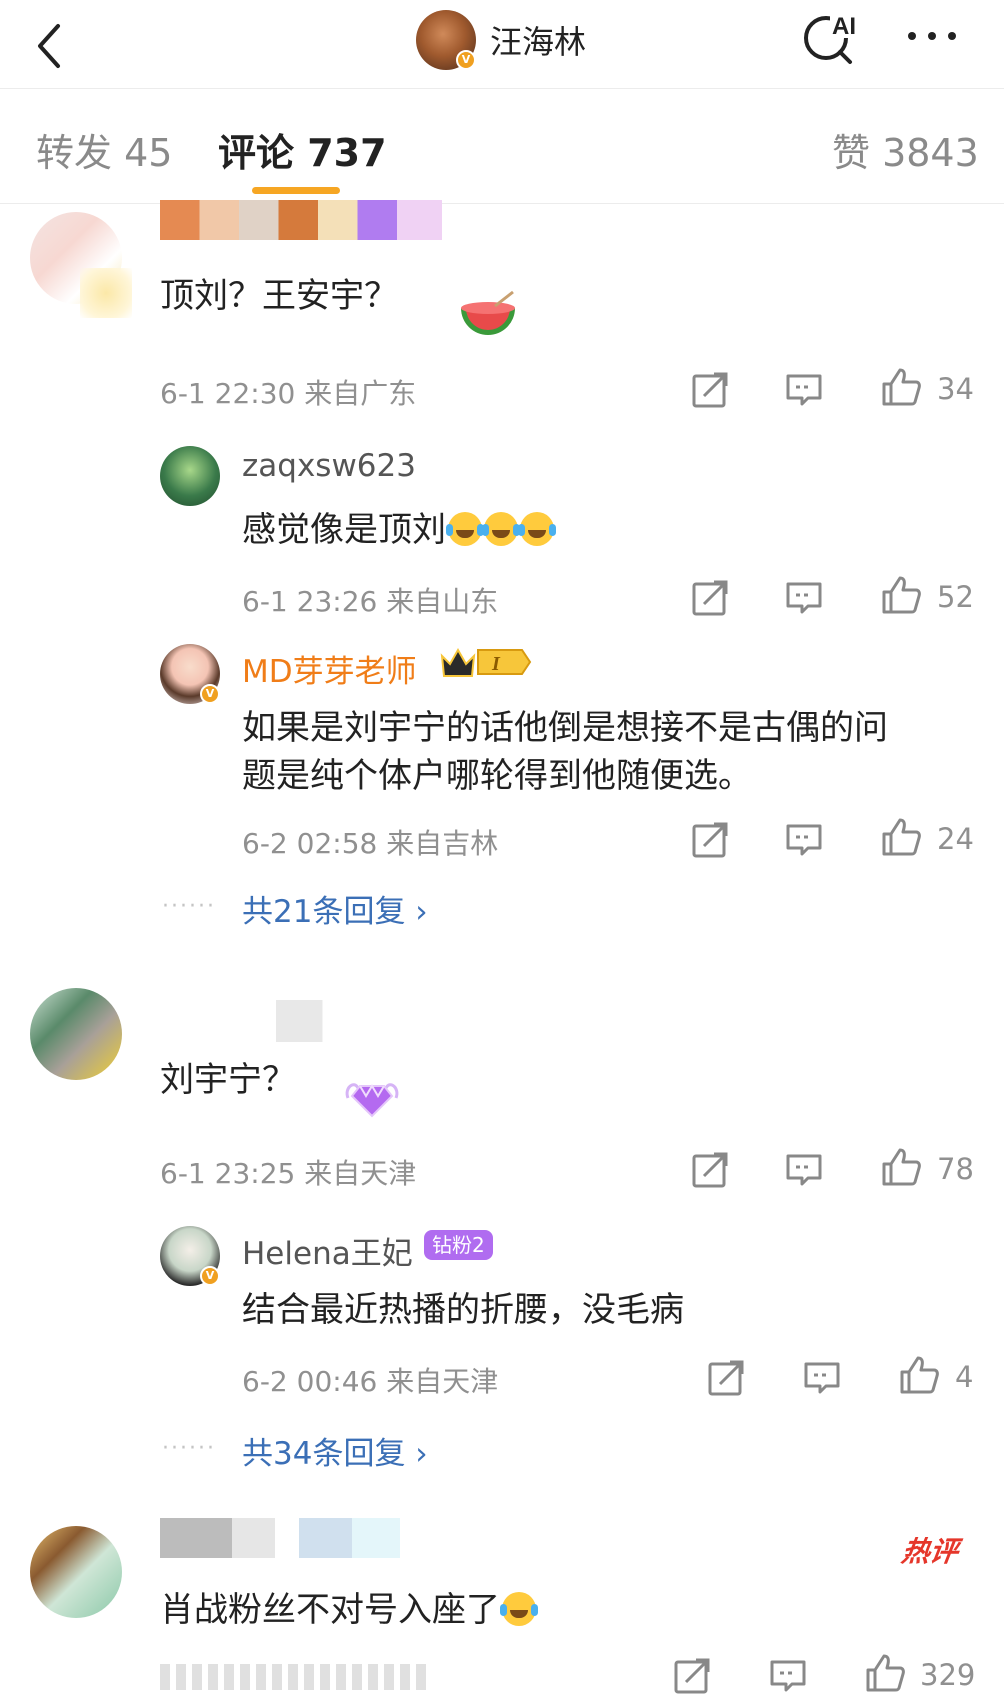  What do you see at coordinates (329, 466) in the screenshot?
I see `reply-username: zaqxsw623` at bounding box center [329, 466].